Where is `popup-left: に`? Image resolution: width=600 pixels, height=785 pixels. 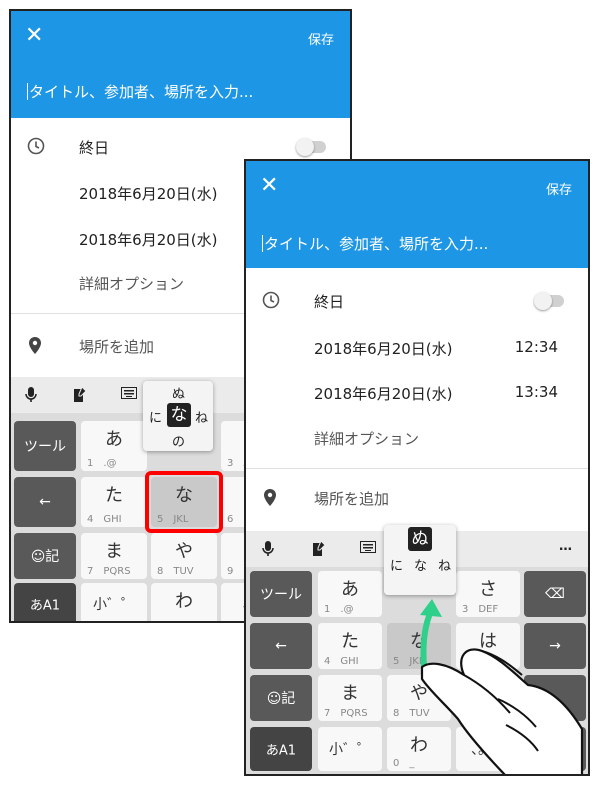
popup-left: に is located at coordinates (156, 418).